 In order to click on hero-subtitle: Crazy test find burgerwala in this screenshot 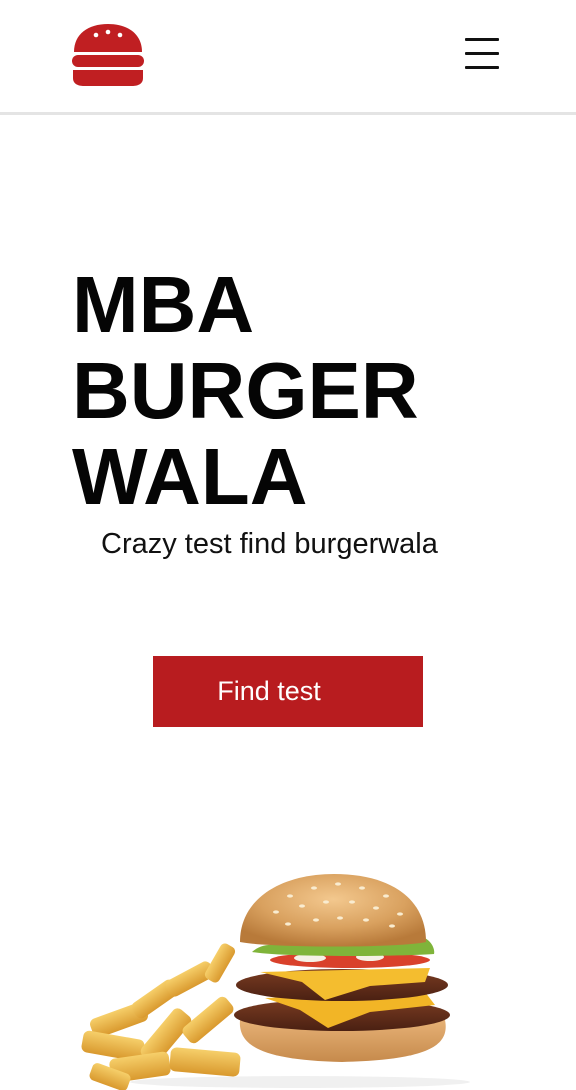, I will do `click(269, 544)`.